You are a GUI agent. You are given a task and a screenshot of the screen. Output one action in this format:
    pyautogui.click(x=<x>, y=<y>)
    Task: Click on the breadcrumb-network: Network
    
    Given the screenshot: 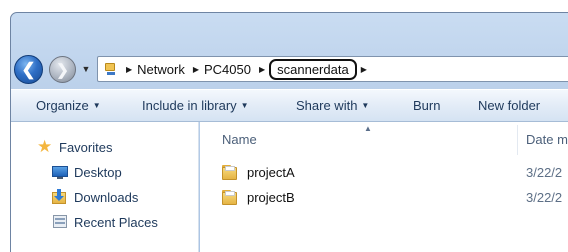 What is the action you would take?
    pyautogui.click(x=161, y=69)
    